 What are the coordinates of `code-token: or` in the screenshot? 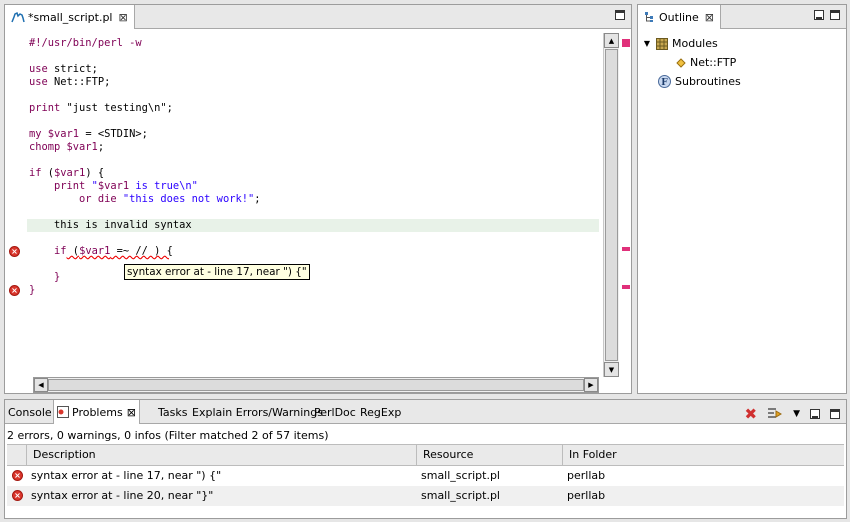 It's located at (60, 199).